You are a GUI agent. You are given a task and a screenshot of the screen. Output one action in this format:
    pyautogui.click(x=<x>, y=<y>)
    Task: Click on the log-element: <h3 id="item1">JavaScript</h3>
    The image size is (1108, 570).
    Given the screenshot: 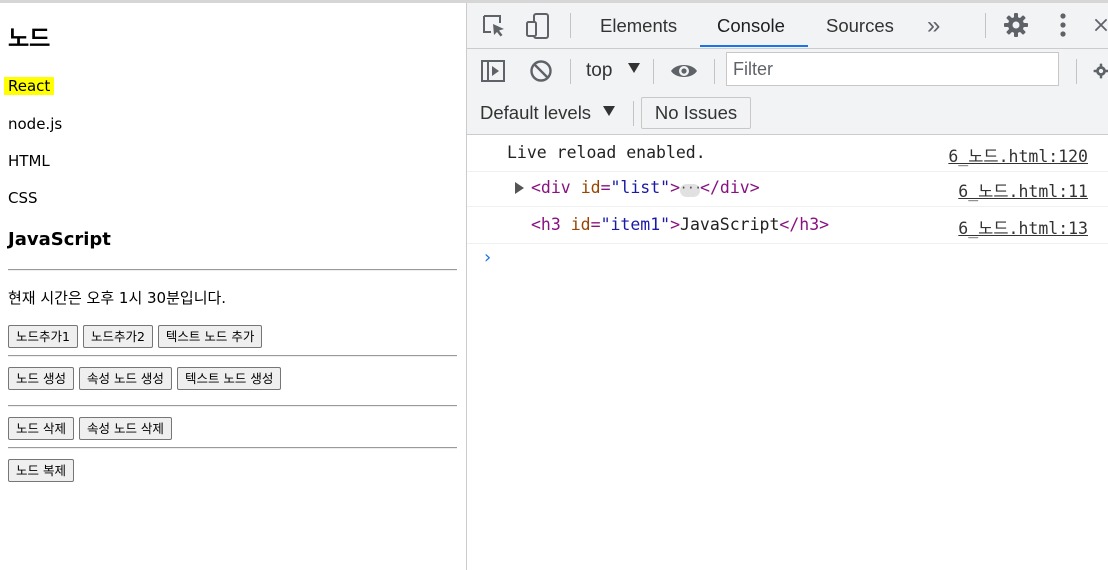 What is the action you would take?
    pyautogui.click(x=680, y=224)
    